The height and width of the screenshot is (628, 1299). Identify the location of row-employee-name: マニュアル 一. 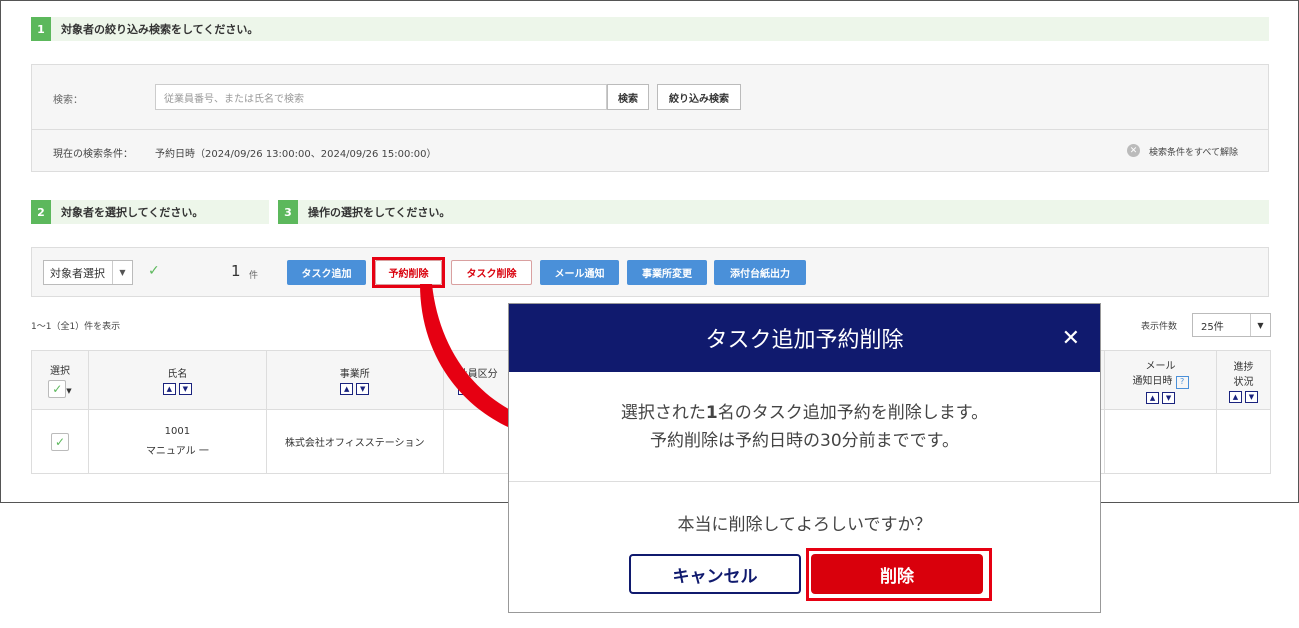
(177, 451).